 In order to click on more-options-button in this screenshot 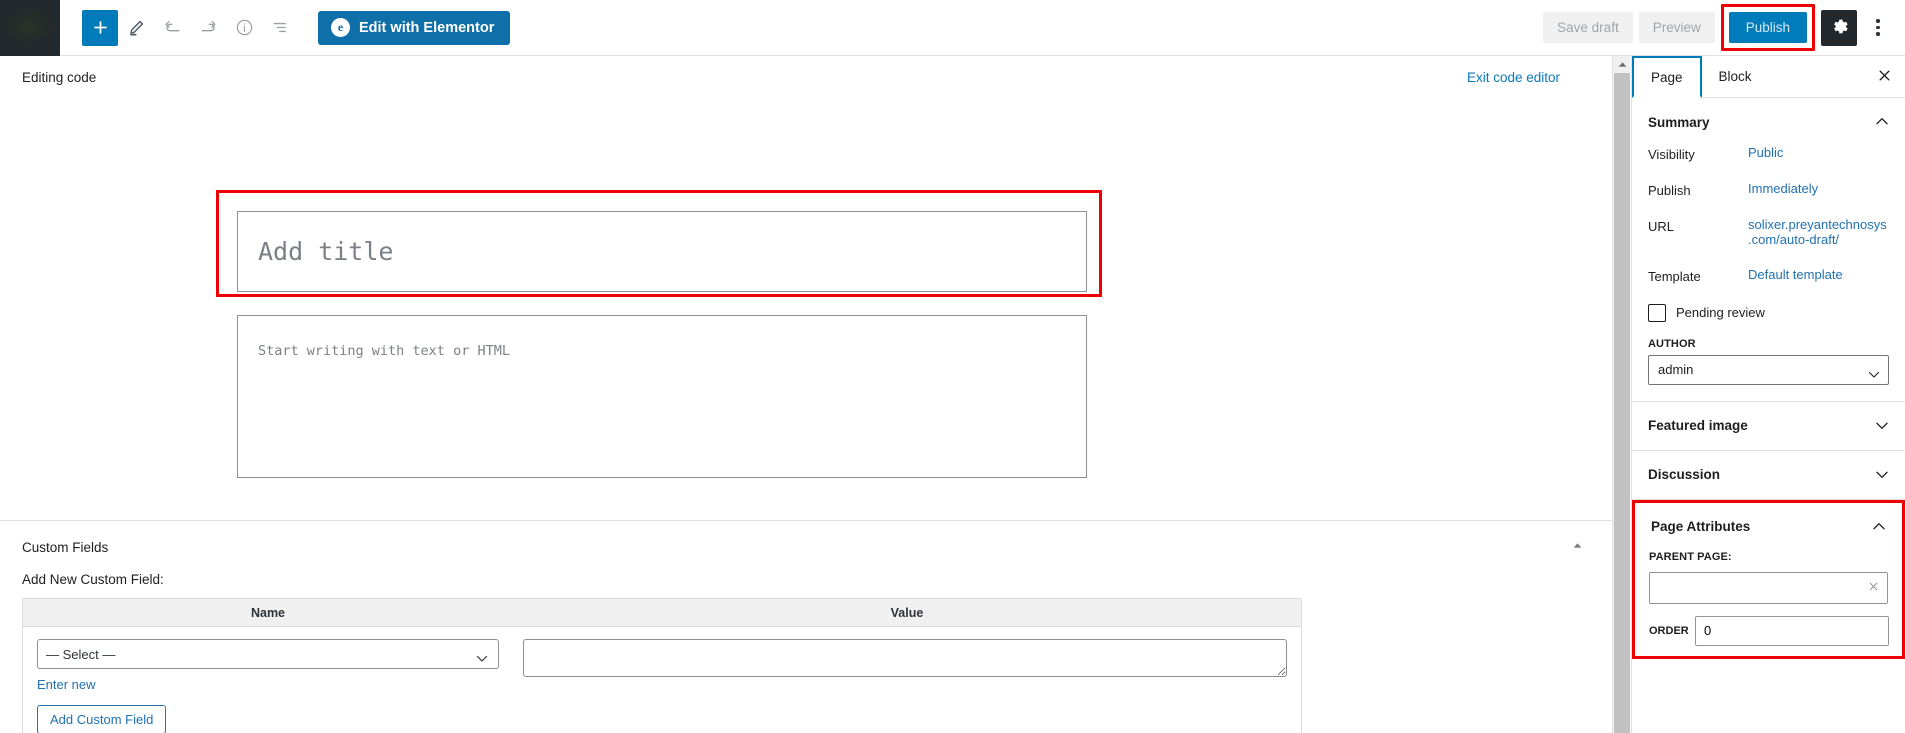, I will do `click(1878, 28)`.